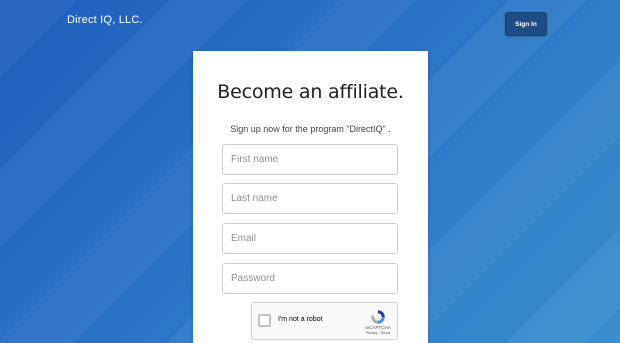 The width and height of the screenshot is (620, 343). I want to click on brand-link: Direct IQ, LLC., so click(105, 20).